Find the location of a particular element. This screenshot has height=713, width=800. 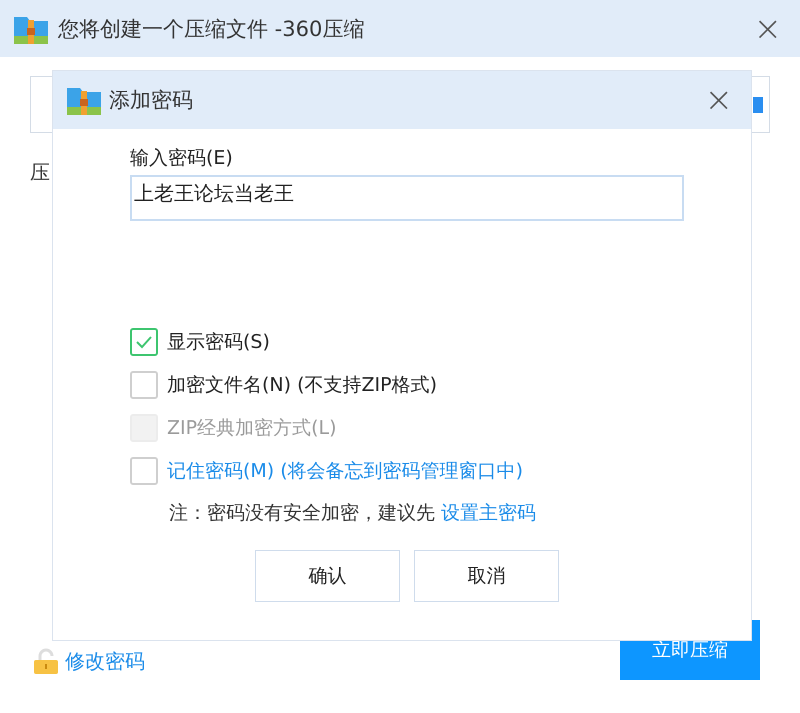

password-field: 上老王论坛当老王 is located at coordinates (407, 198).